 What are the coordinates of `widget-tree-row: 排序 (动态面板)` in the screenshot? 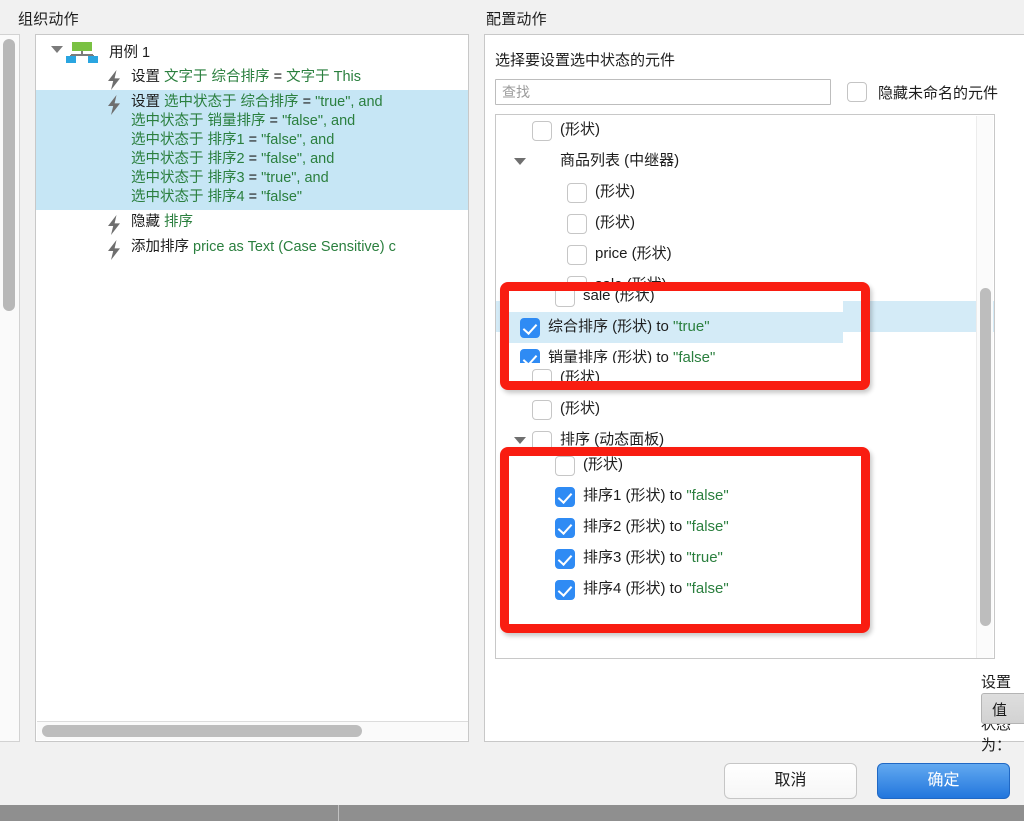 It's located at (745, 440).